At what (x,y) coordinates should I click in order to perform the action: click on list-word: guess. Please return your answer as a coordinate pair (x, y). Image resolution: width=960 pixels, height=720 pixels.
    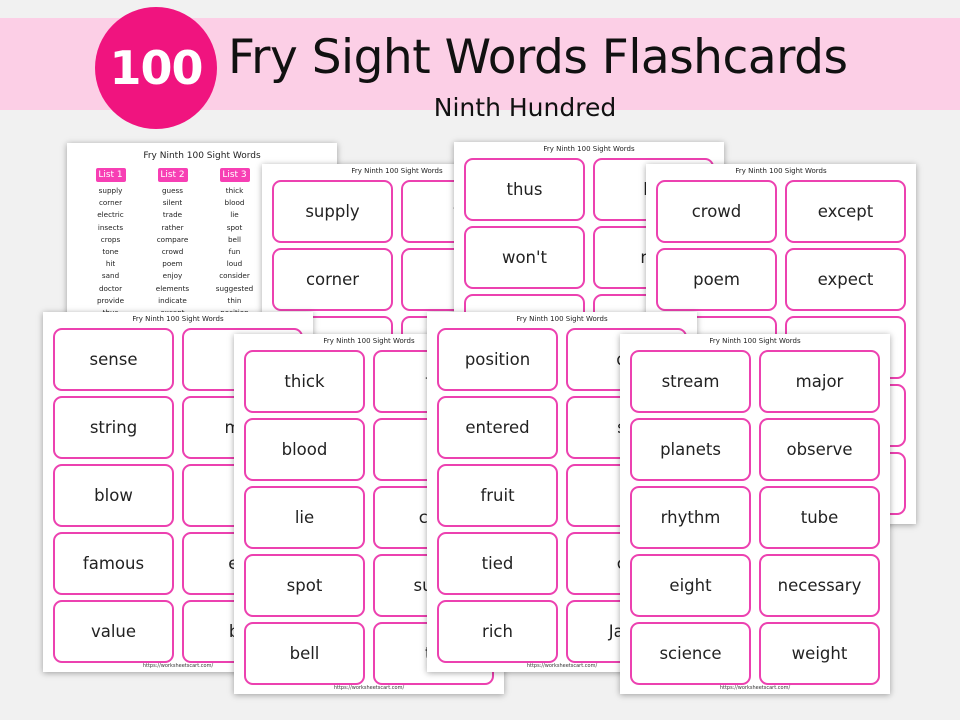
    Looking at the image, I should click on (172, 190).